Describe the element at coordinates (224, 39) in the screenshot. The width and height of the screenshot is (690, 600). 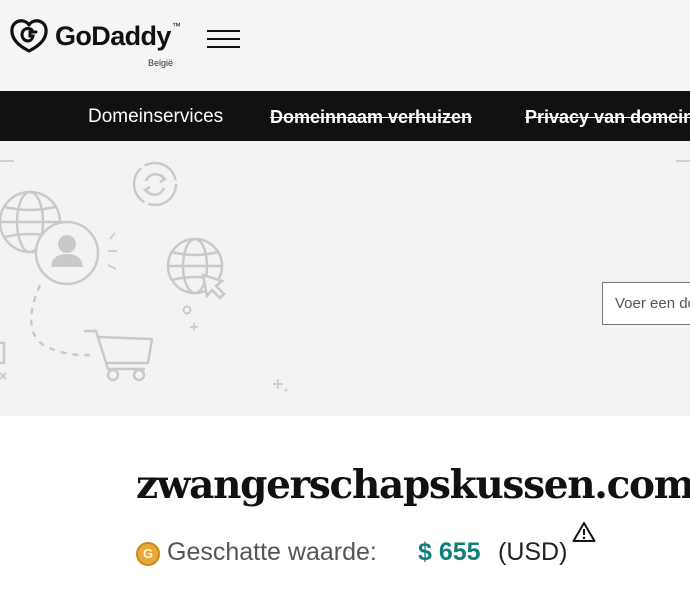
I see `hamburger-icon` at that location.